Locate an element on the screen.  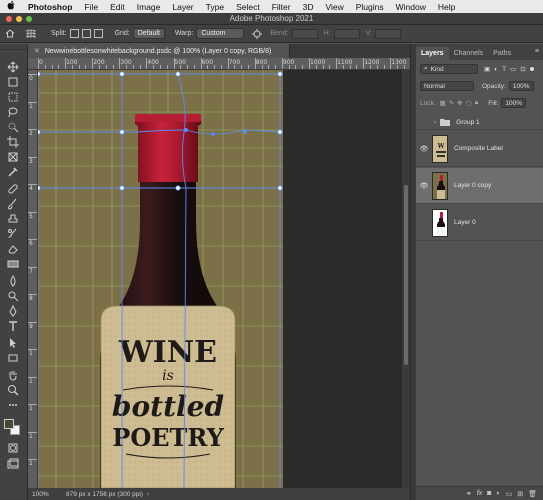
layer-row-group-1: › Group 1 is located at coordinates (479, 123).